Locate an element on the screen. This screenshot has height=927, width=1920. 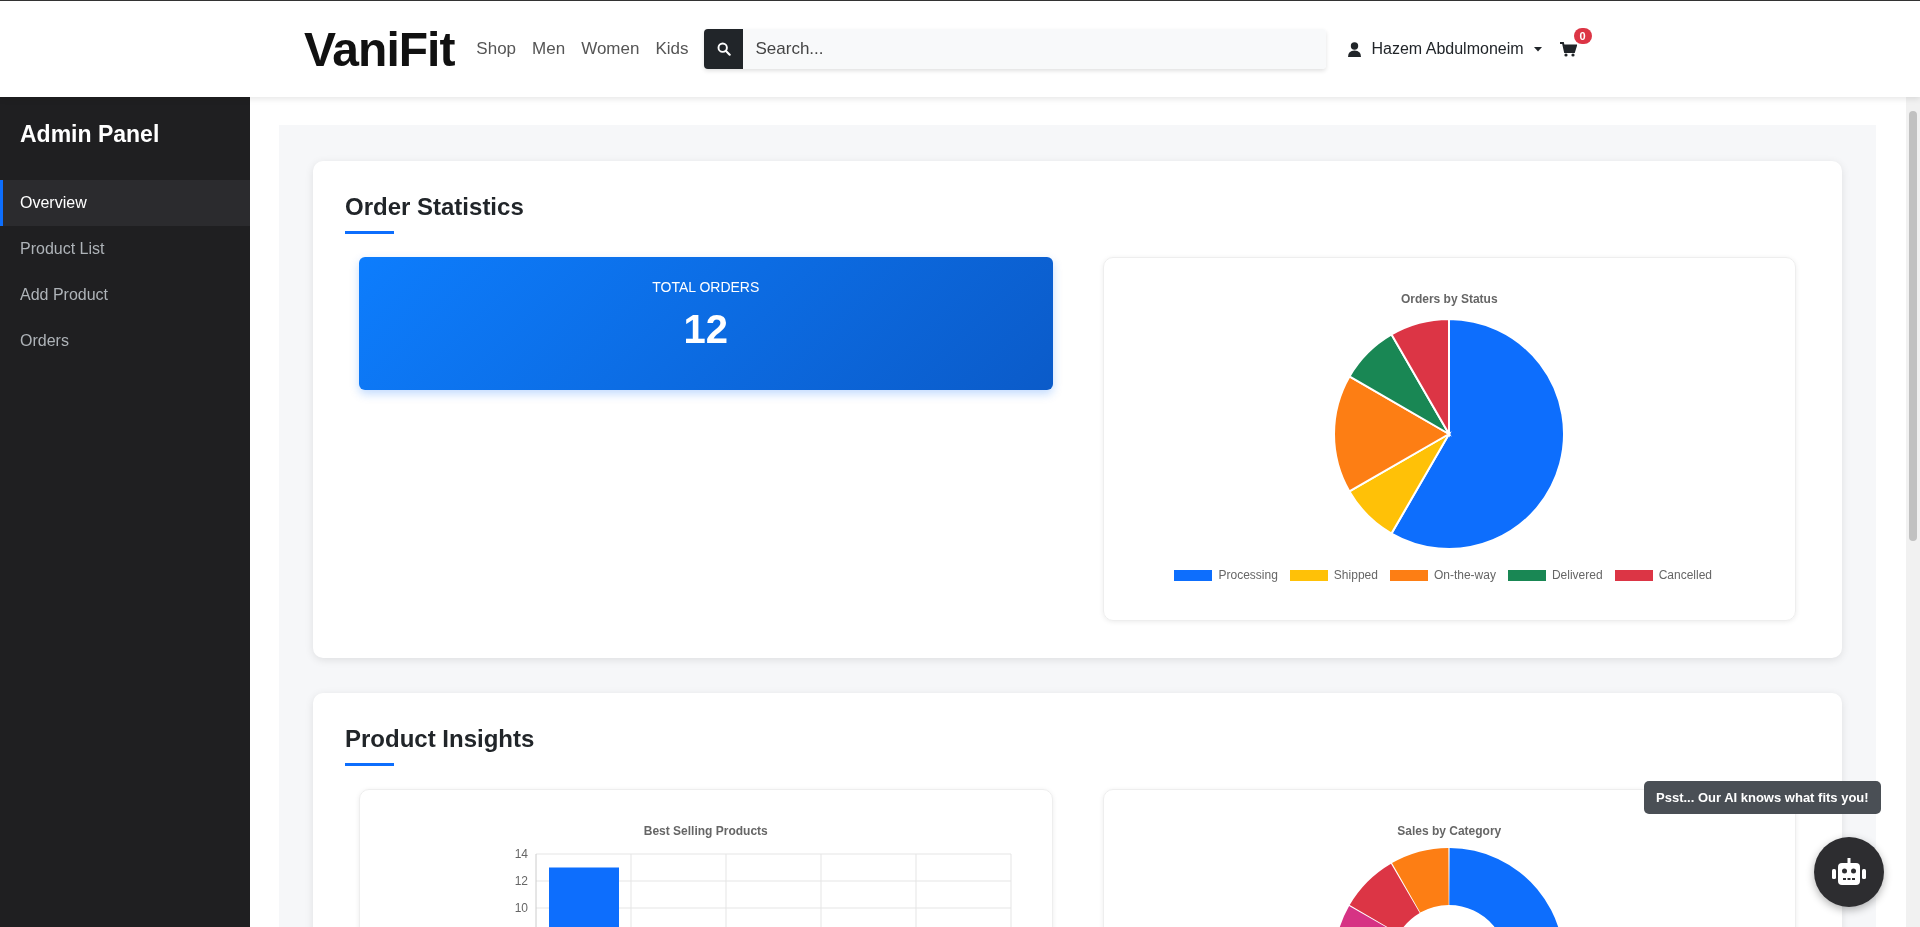
total-orders-value: 12 is located at coordinates (705, 329).